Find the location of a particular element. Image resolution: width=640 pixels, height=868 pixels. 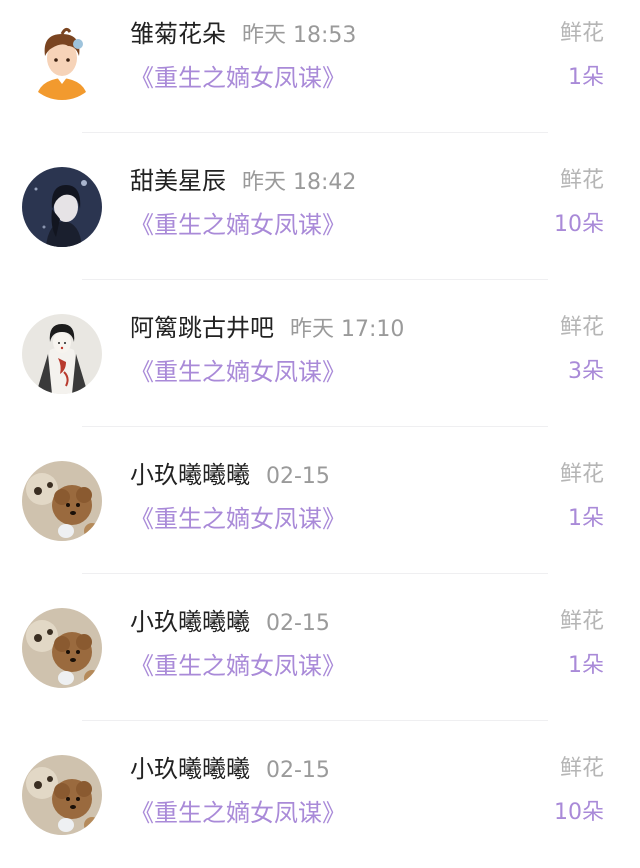

ink-painting-avatar-icon is located at coordinates (62, 354).